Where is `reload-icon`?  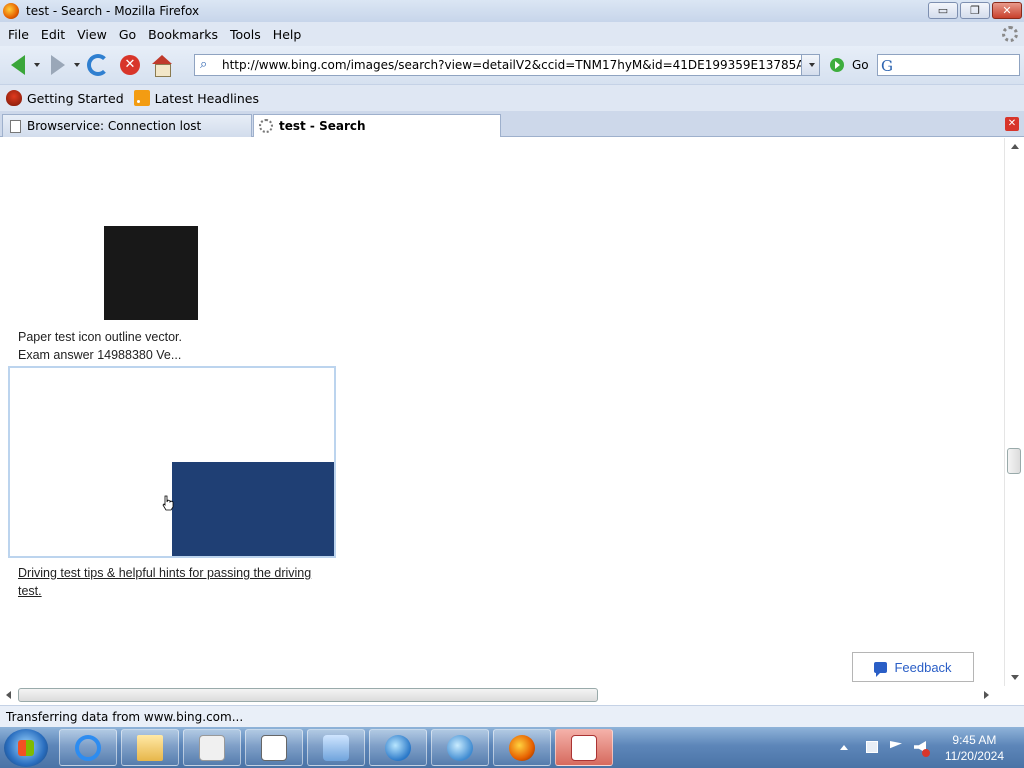
reload-icon is located at coordinates (98, 65).